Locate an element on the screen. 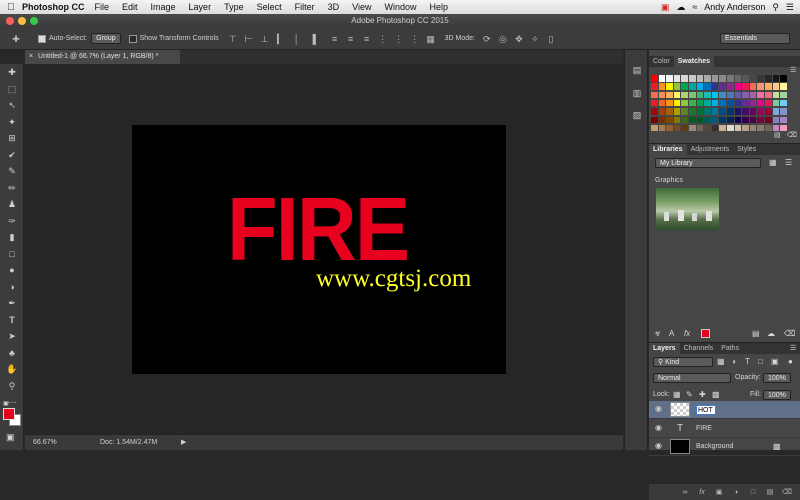 The image size is (800, 500). align-right-icon: ▐ is located at coordinates (313, 39).